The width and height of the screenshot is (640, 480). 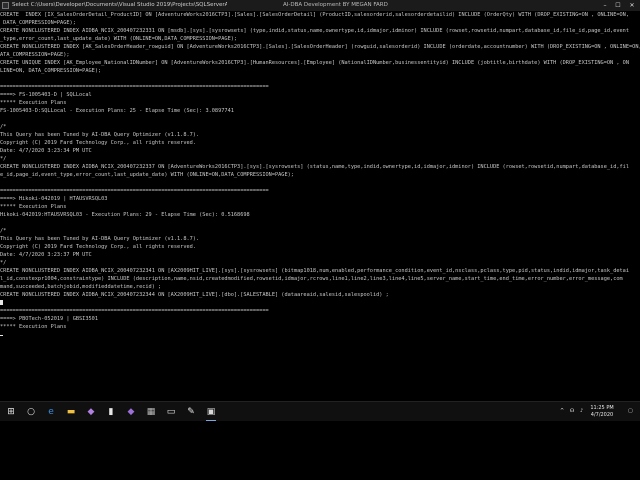 I want to click on system-clock: 11:25 PM 4/7/2020, so click(x=602, y=412).